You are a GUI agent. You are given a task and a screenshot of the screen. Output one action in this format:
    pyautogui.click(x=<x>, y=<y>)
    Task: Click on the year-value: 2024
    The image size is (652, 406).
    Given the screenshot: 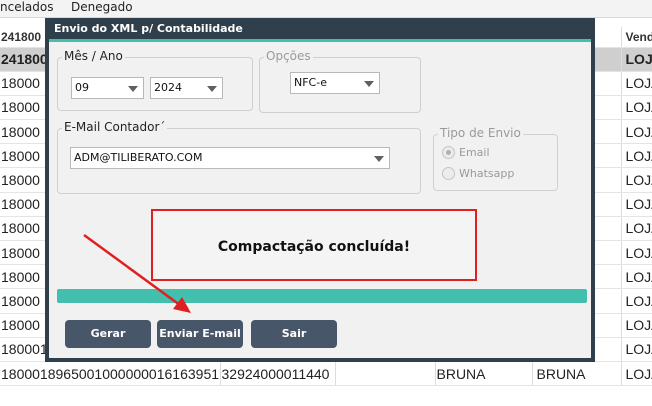 What is the action you would take?
    pyautogui.click(x=168, y=87)
    